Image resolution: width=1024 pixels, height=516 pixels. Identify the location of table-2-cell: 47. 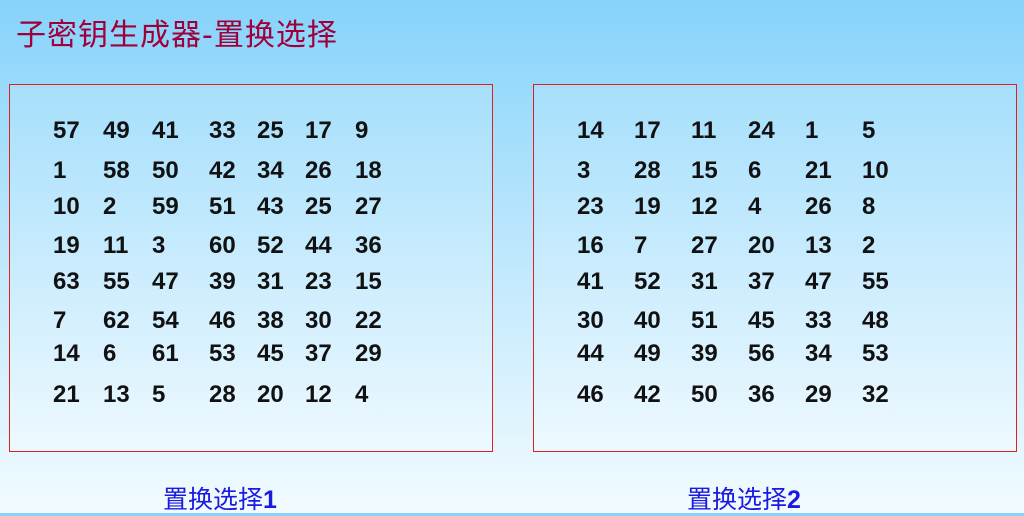
(818, 281).